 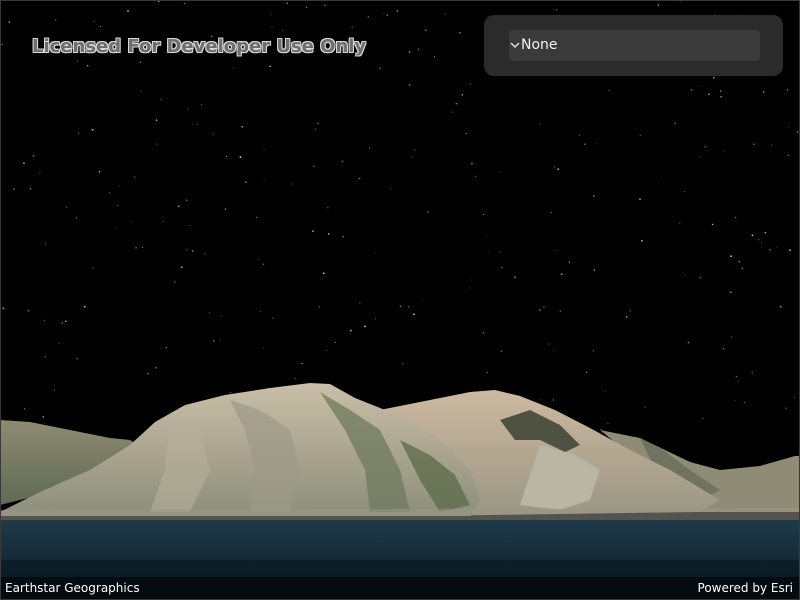 What do you see at coordinates (745, 588) in the screenshot?
I see `powered-by-label: Powered by Esri` at bounding box center [745, 588].